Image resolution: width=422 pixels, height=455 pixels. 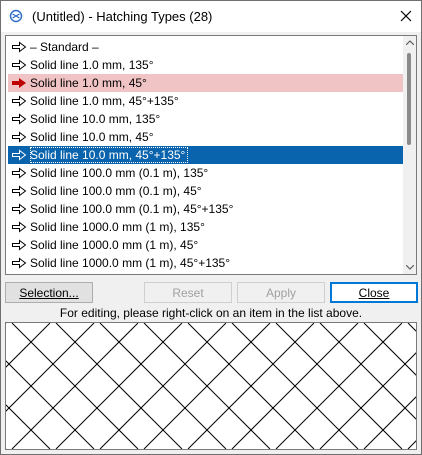 I want to click on apply-button: Apply, so click(x=281, y=292).